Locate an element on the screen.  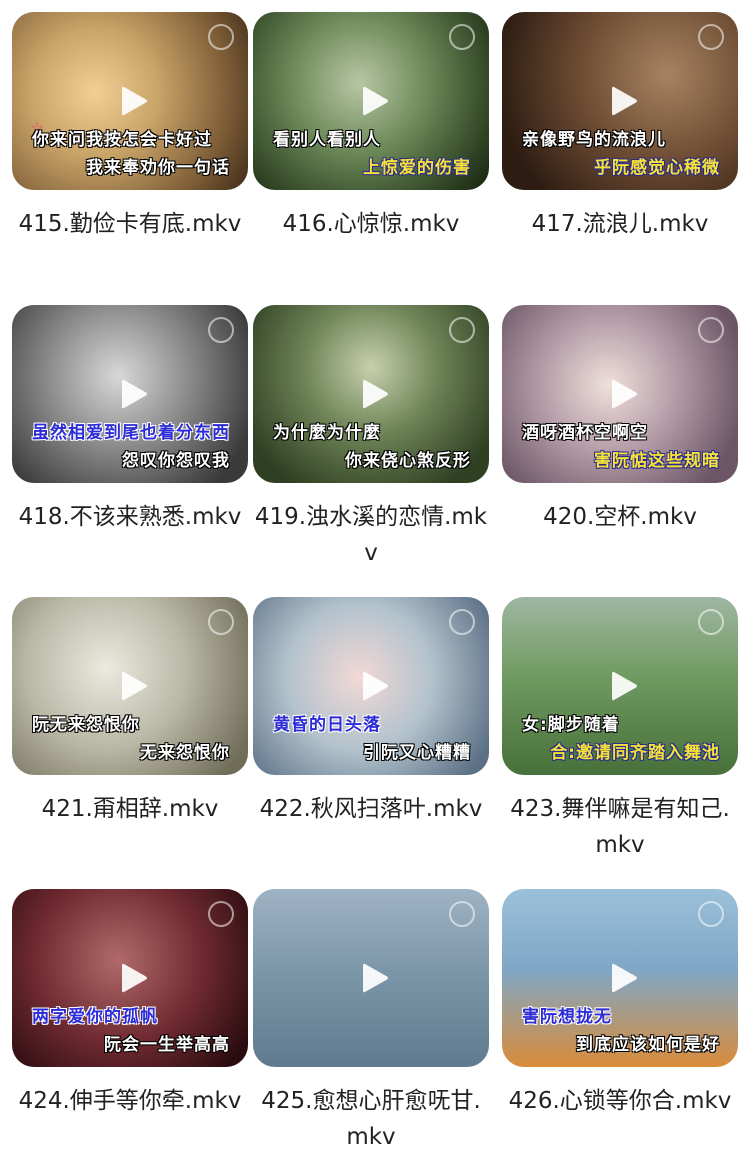
video-title: 425.愈想心肝愈呒甘.mkv is located at coordinates (371, 1119).